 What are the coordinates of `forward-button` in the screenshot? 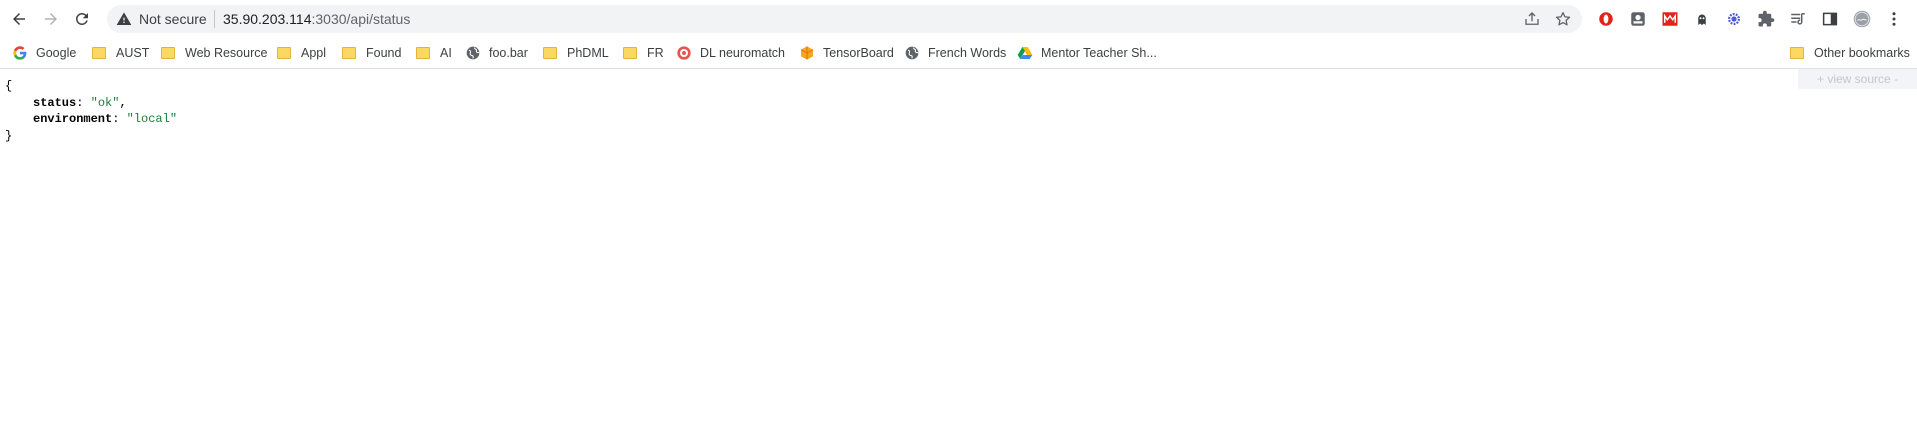 It's located at (51, 19).